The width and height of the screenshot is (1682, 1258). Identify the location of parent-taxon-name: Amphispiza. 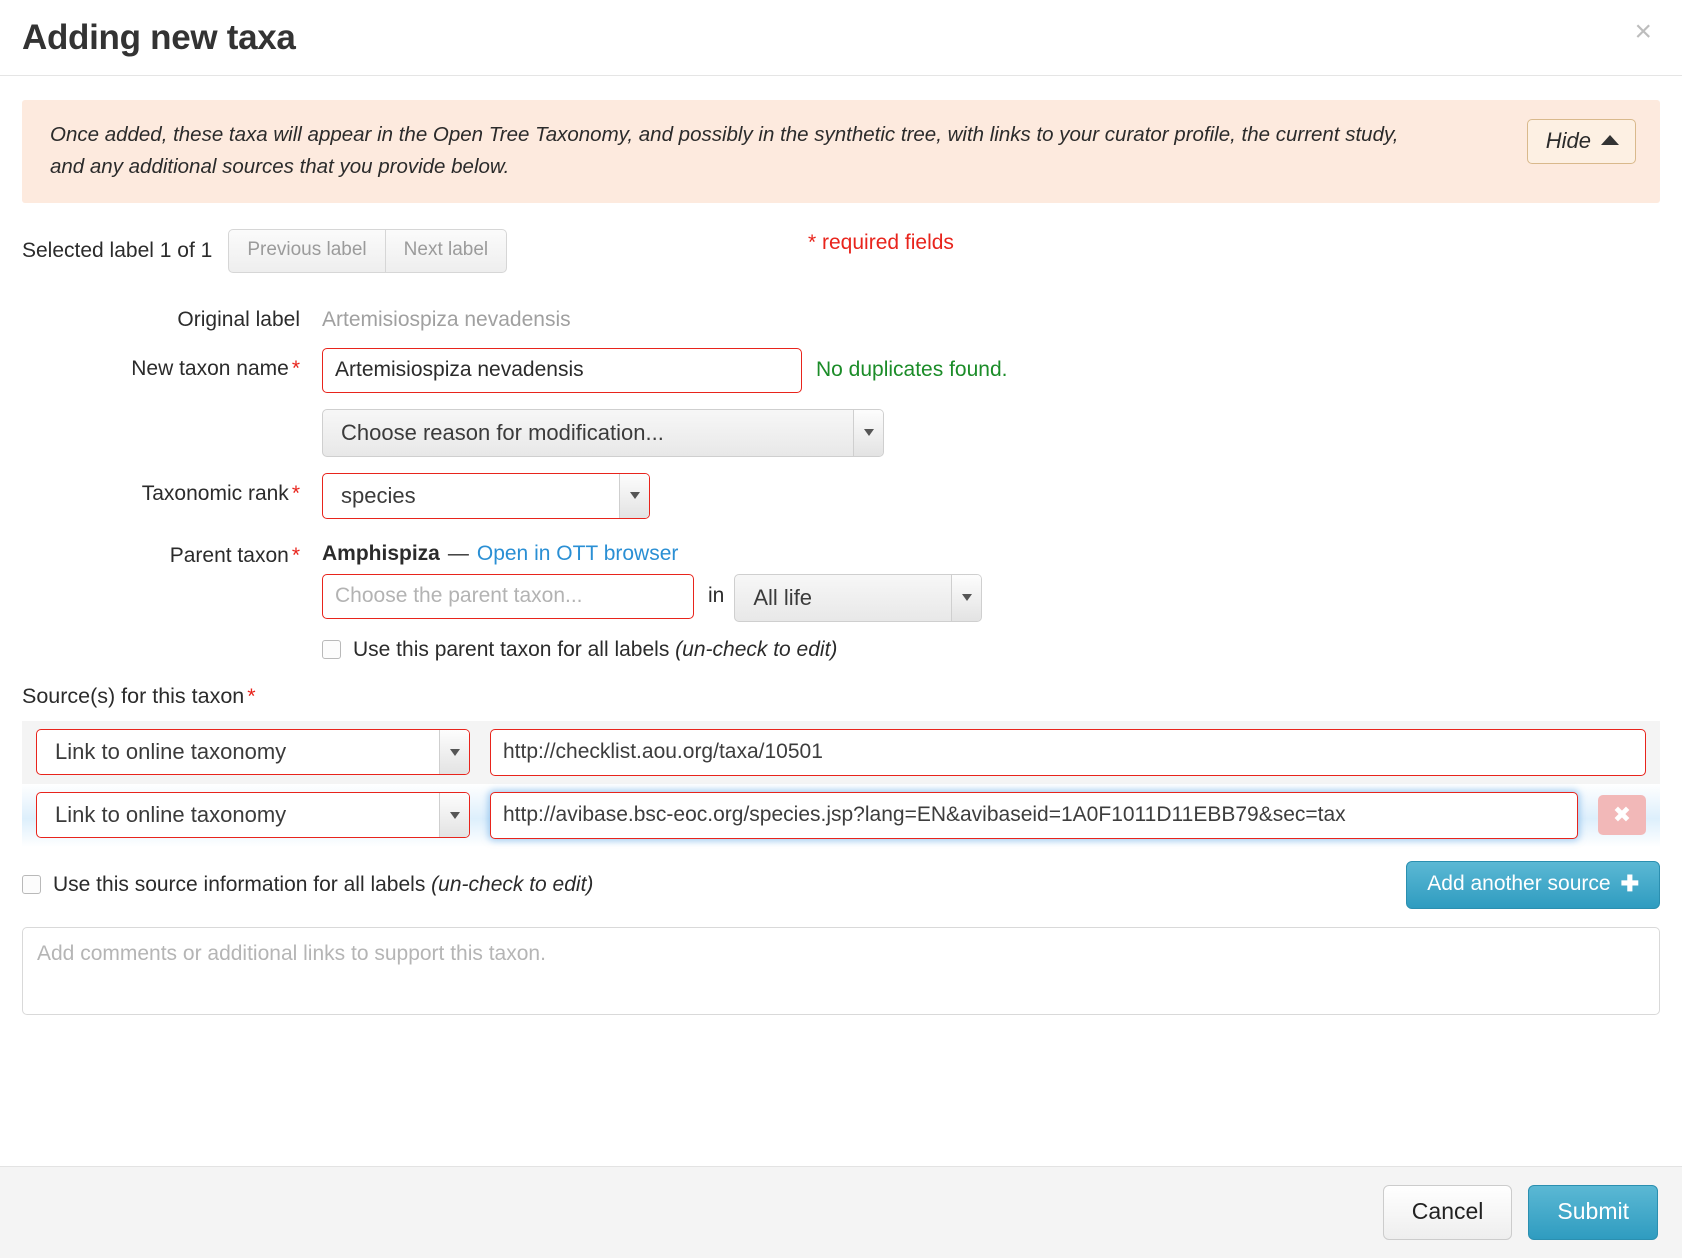
(381, 553).